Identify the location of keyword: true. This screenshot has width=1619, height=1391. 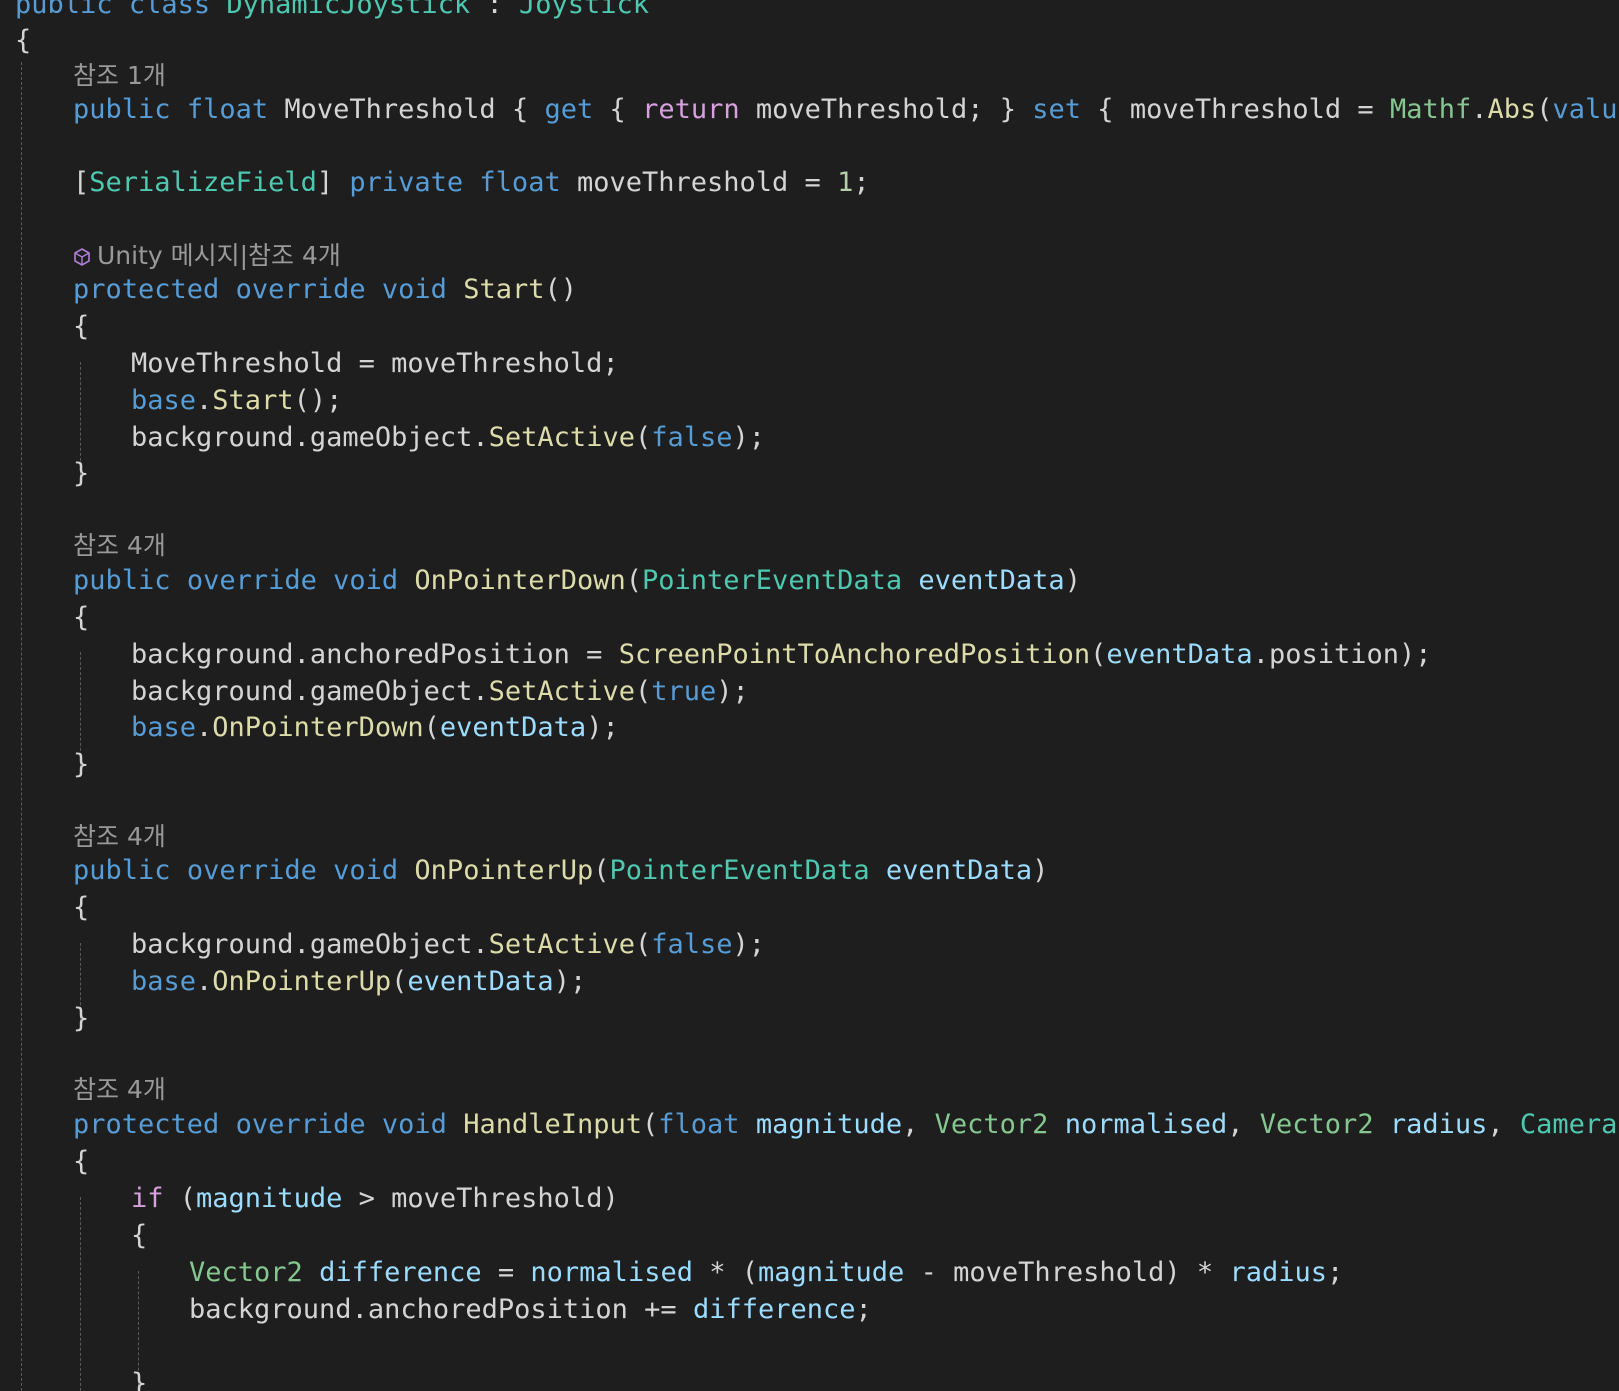
(684, 691).